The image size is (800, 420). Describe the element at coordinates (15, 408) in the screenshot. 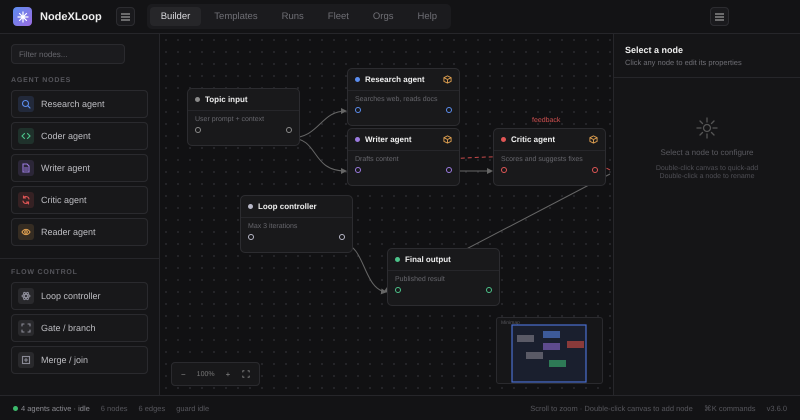

I see `status-dot` at that location.